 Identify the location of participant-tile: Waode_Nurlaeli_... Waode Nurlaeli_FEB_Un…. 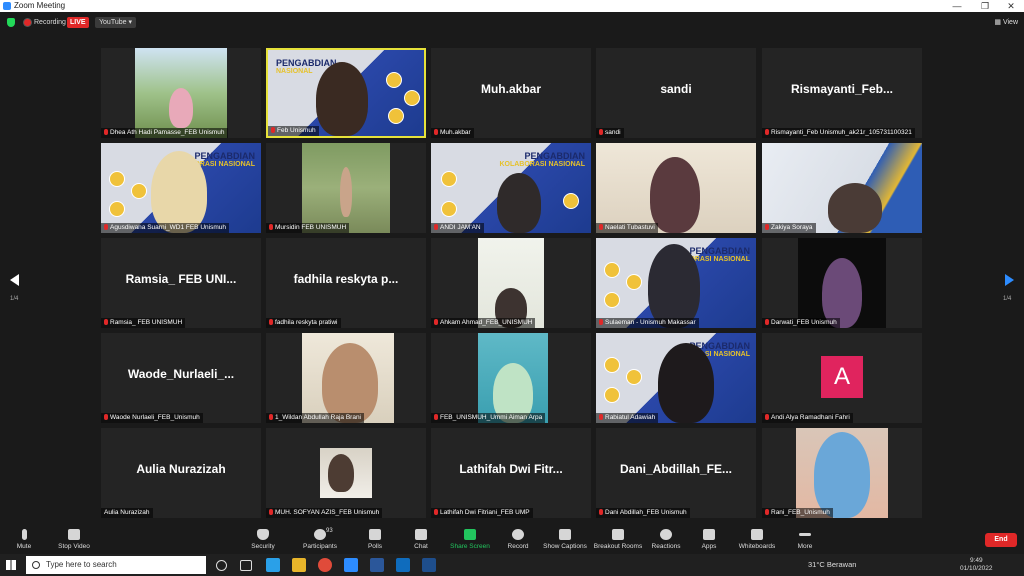
(181, 378).